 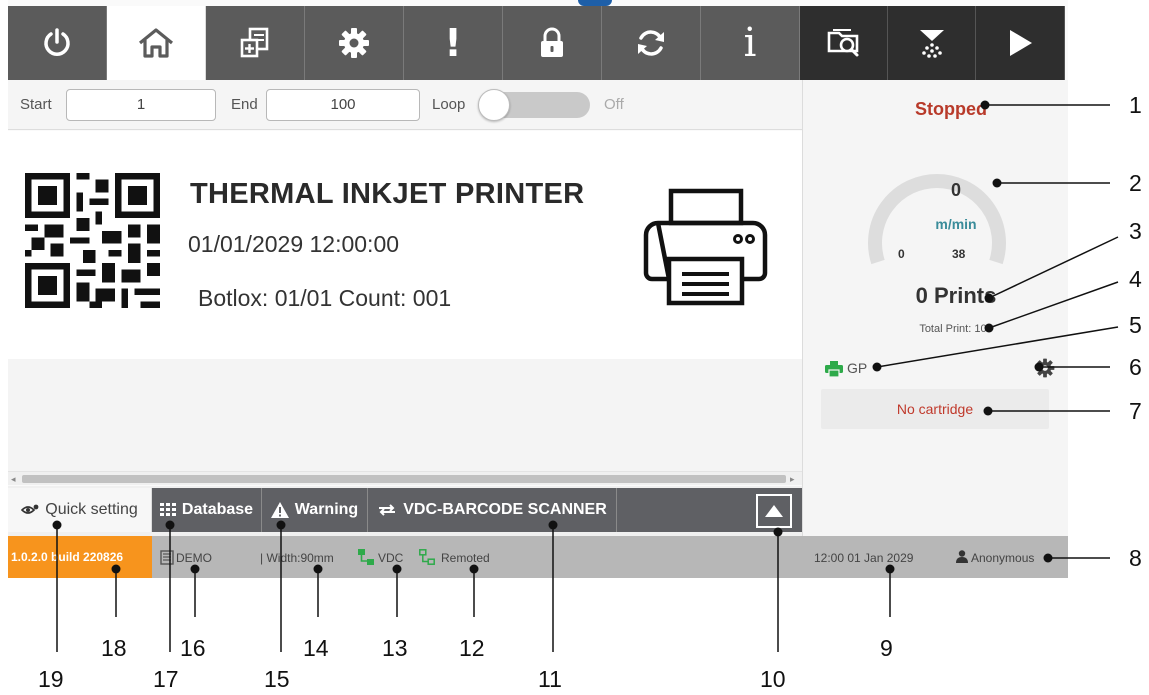 What do you see at coordinates (166, 679) in the screenshot?
I see `callout-17: 17` at bounding box center [166, 679].